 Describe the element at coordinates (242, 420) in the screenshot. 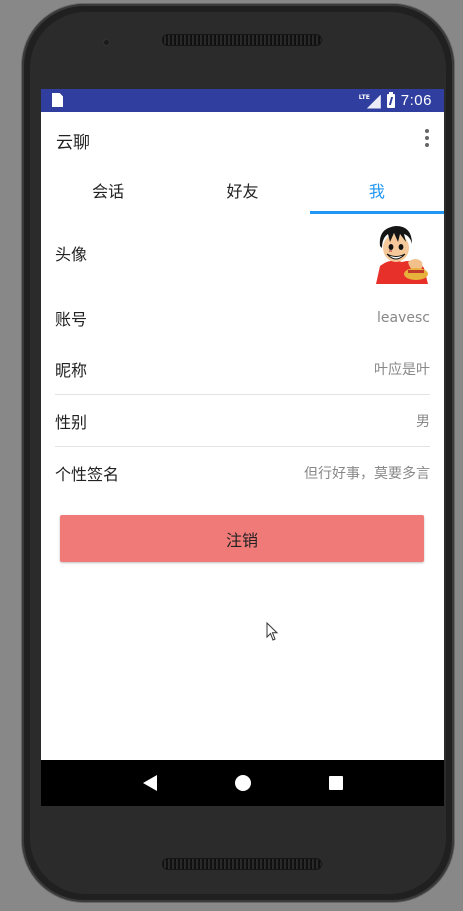

I see `gender-row: 性别 男` at that location.